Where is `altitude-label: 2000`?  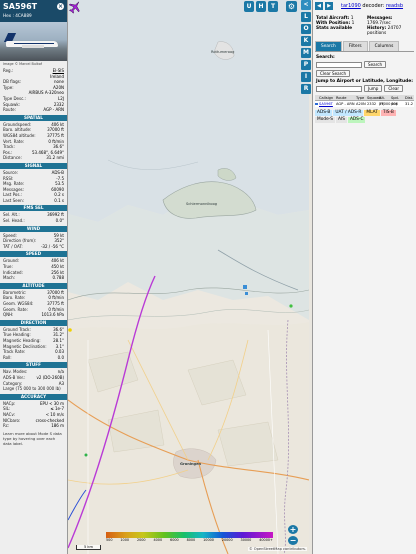
altitude-label: 2000 is located at coordinates (141, 540).